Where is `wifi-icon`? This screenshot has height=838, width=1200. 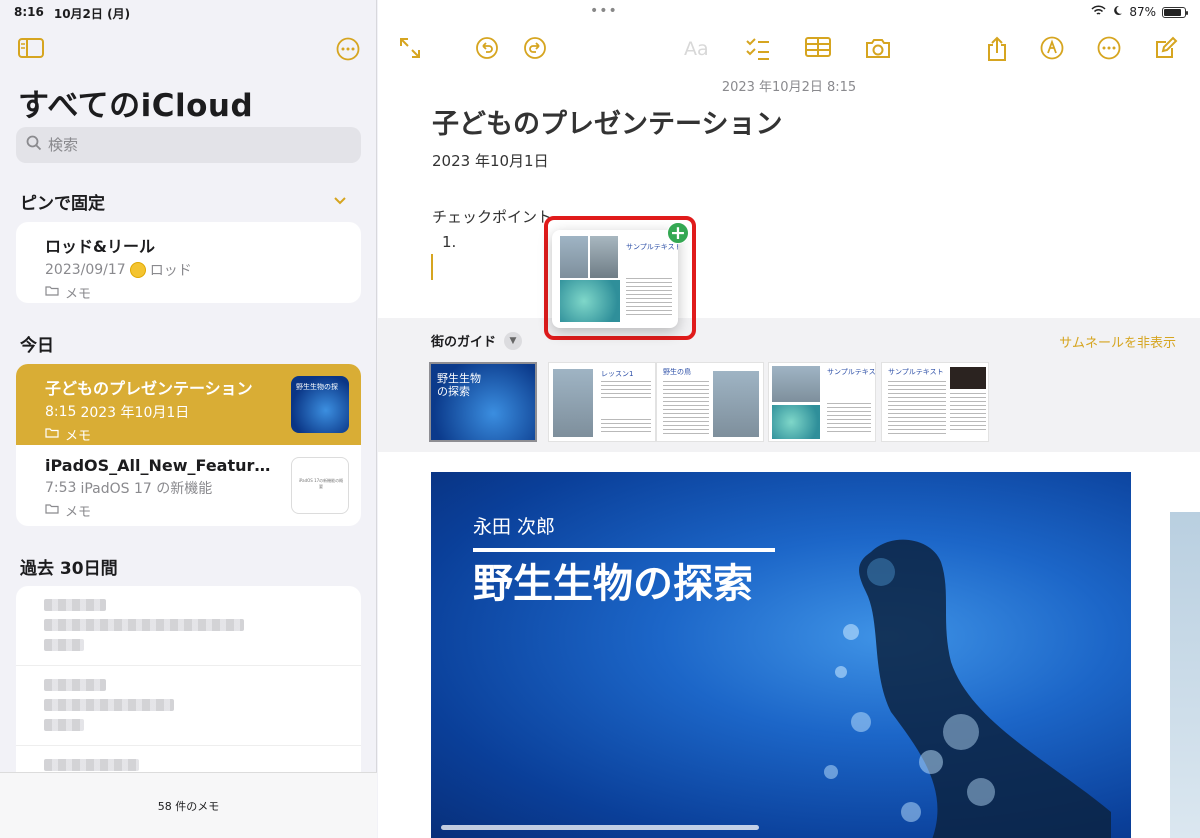
wifi-icon is located at coordinates (1098, 12).